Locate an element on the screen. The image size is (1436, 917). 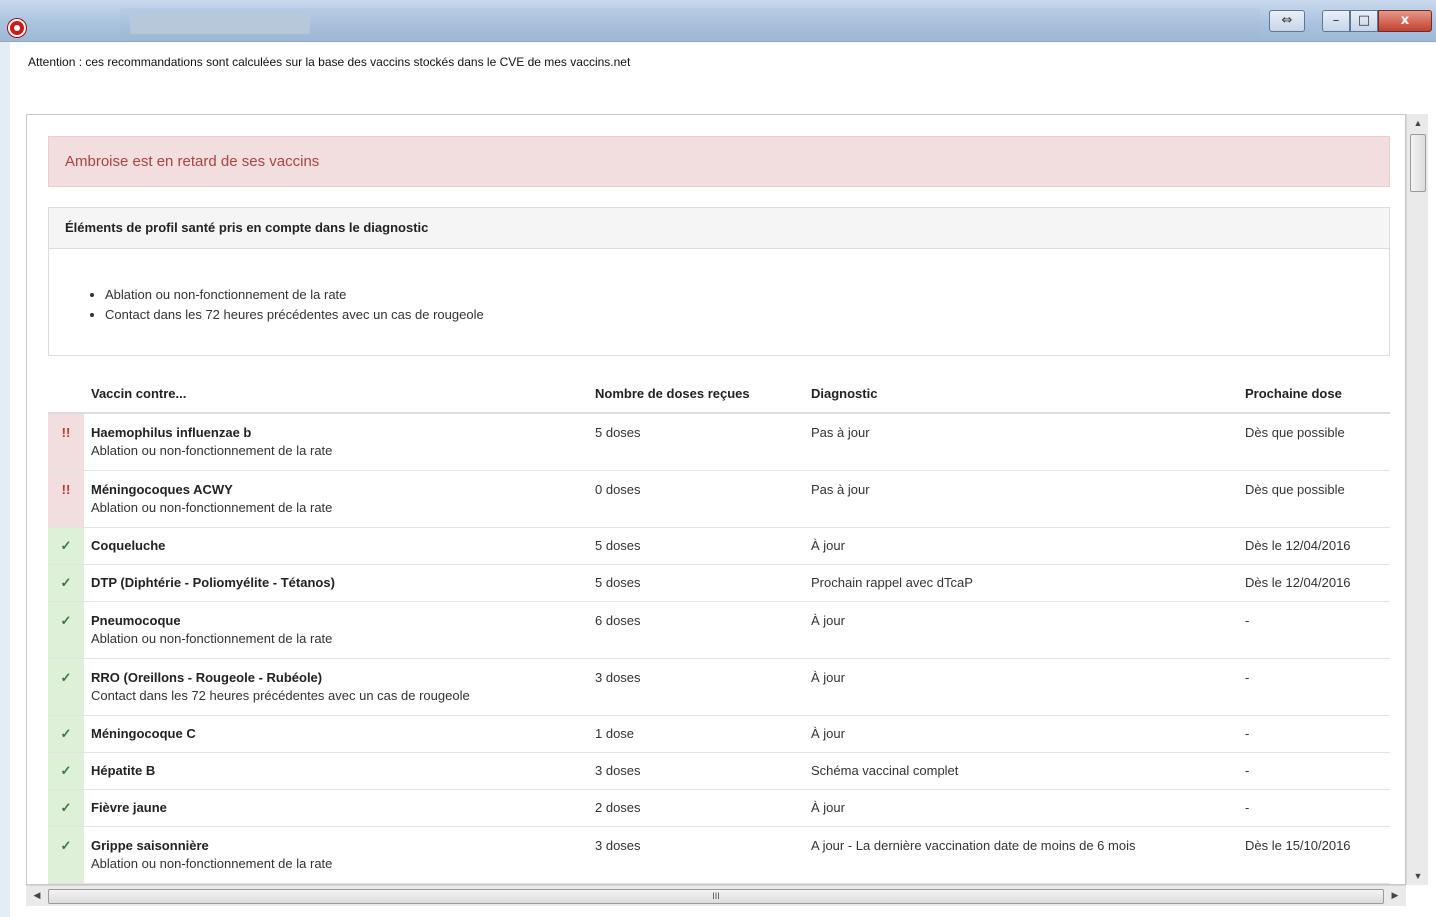
doses-cell: 2 doses is located at coordinates (695, 807).